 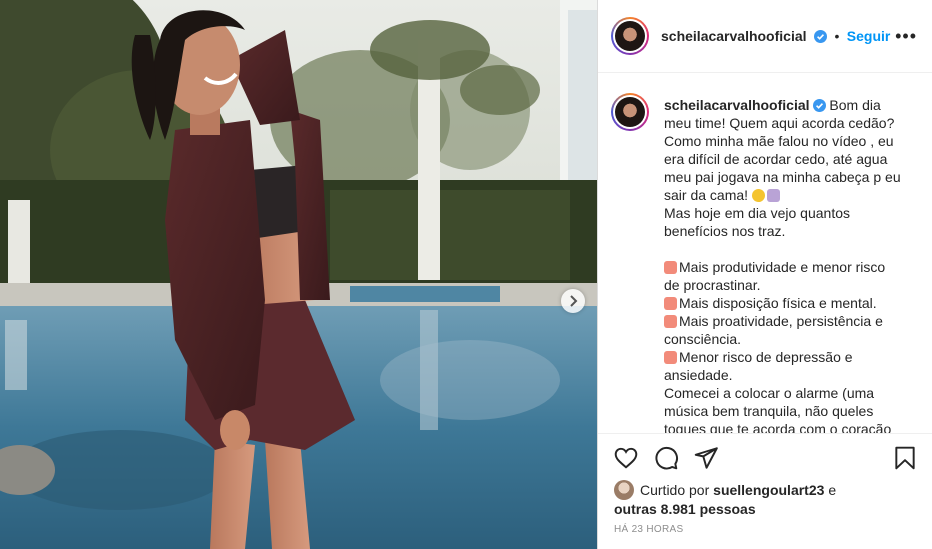 What do you see at coordinates (778, 303) in the screenshot?
I see `caption-line: Mais disposição física e mental.` at bounding box center [778, 303].